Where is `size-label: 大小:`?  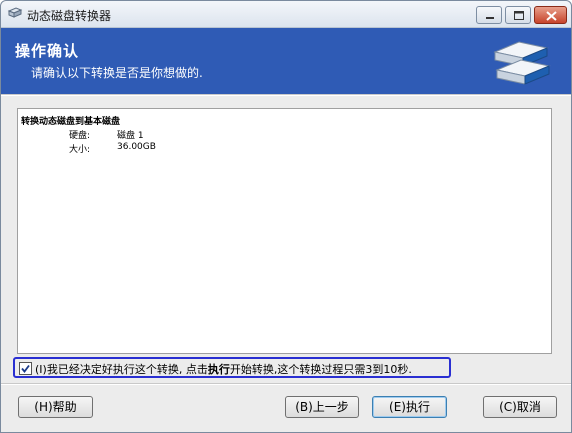 size-label: 大小: is located at coordinates (80, 150).